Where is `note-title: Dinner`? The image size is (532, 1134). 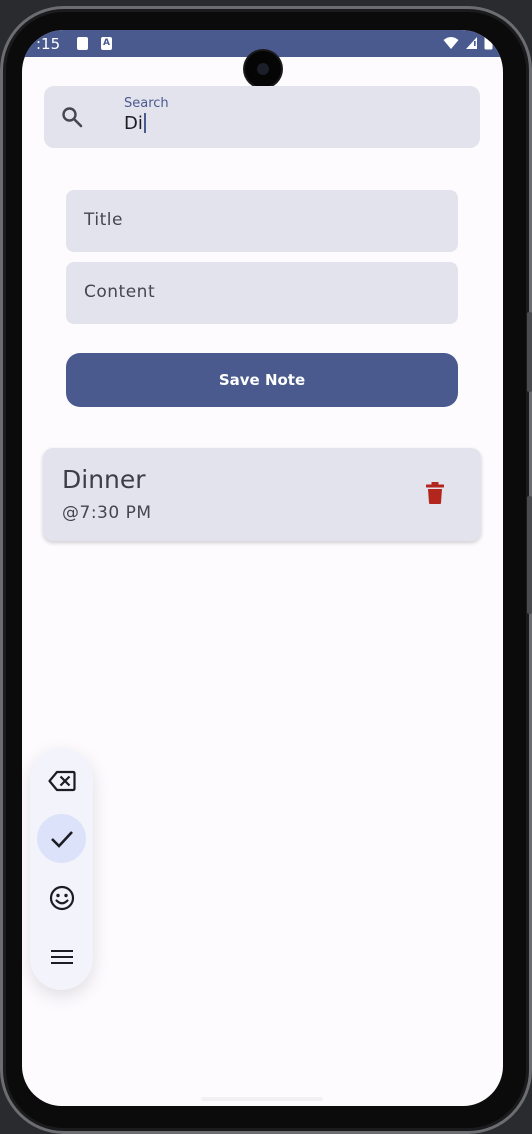
note-title: Dinner is located at coordinates (104, 479).